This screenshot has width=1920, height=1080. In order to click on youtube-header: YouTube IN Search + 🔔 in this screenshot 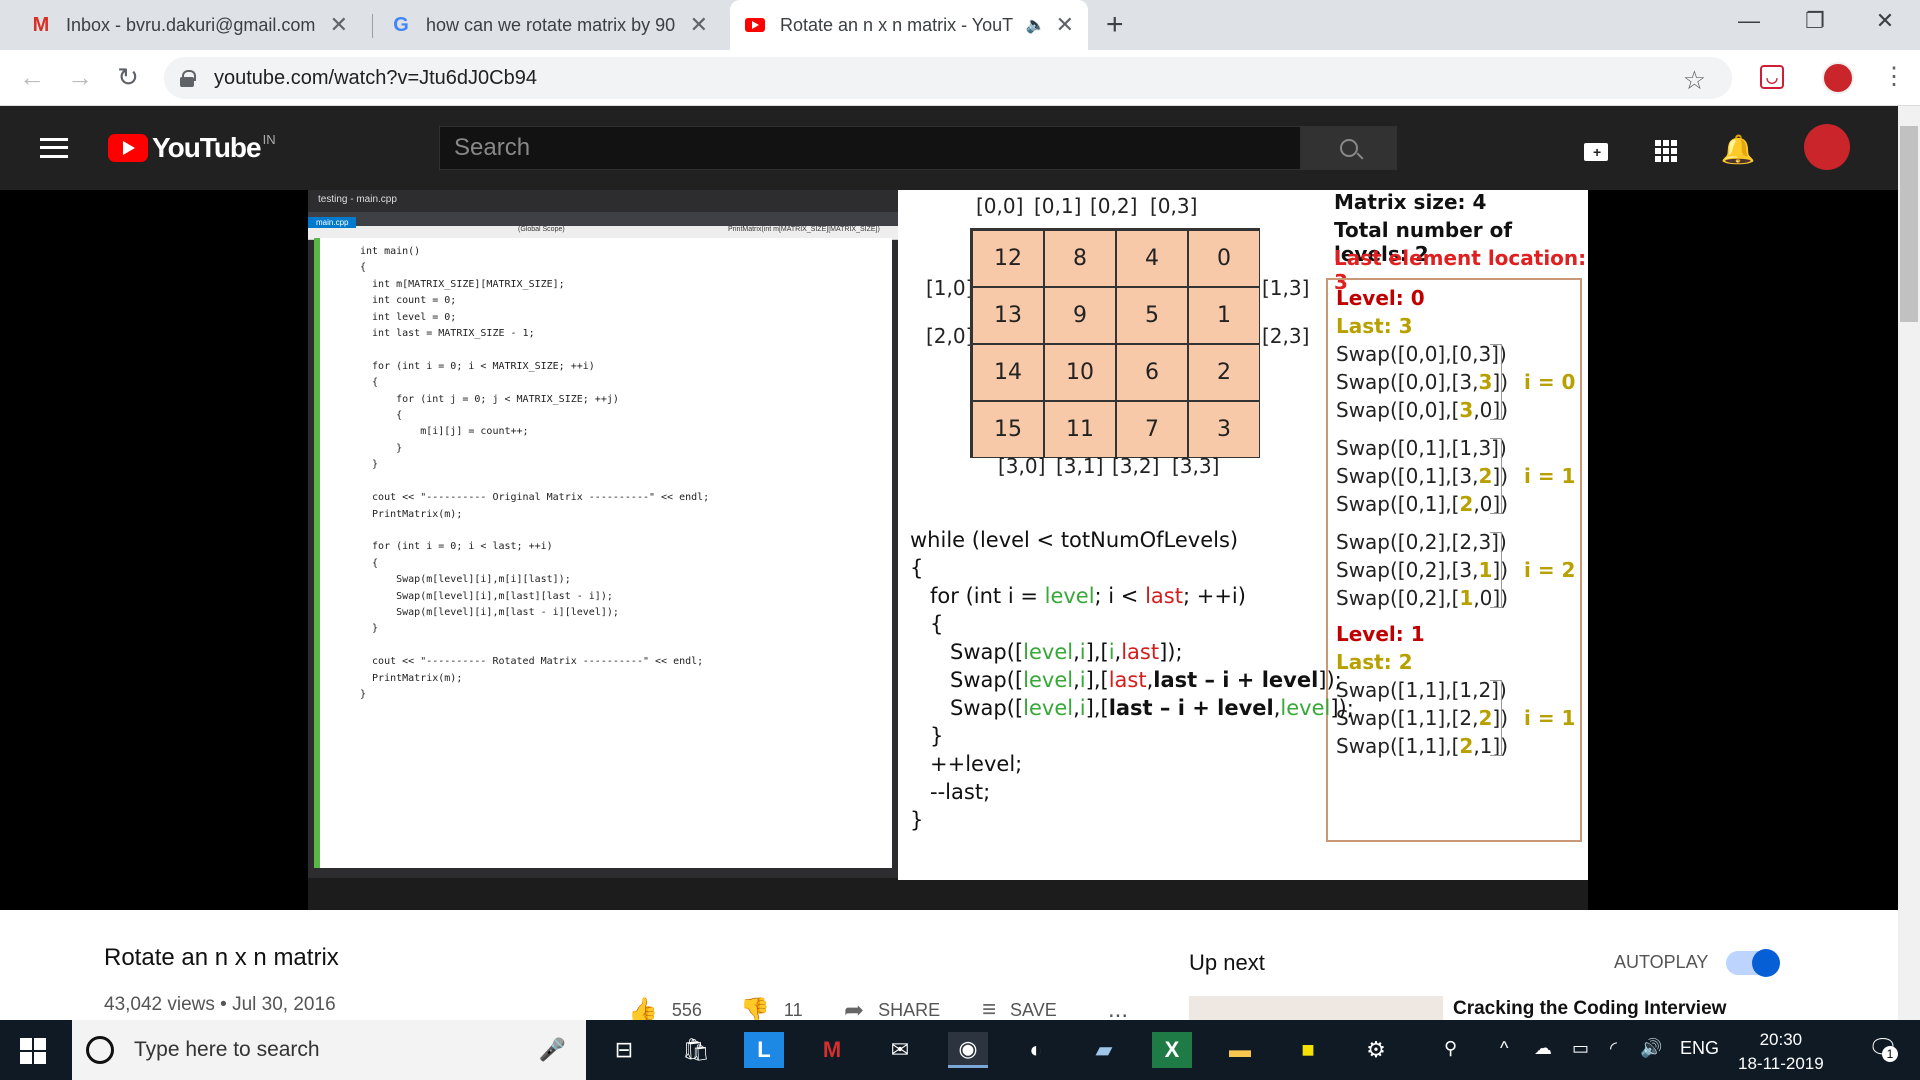, I will do `click(960, 148)`.